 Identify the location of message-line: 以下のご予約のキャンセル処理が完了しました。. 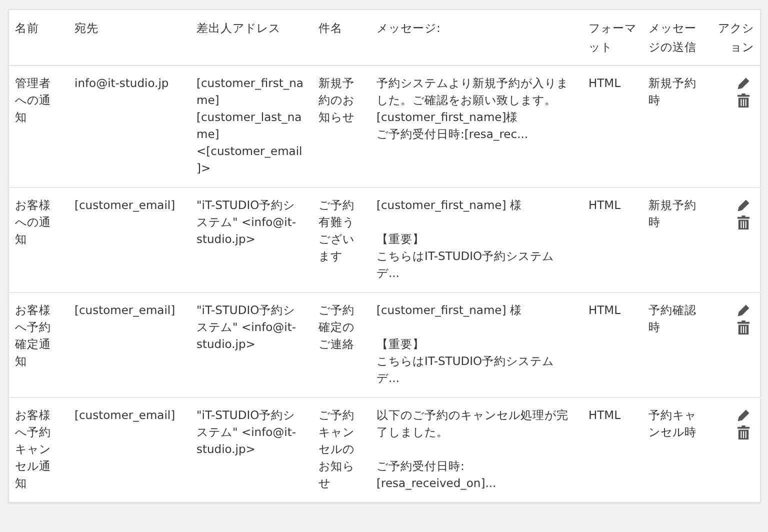
(473, 424).